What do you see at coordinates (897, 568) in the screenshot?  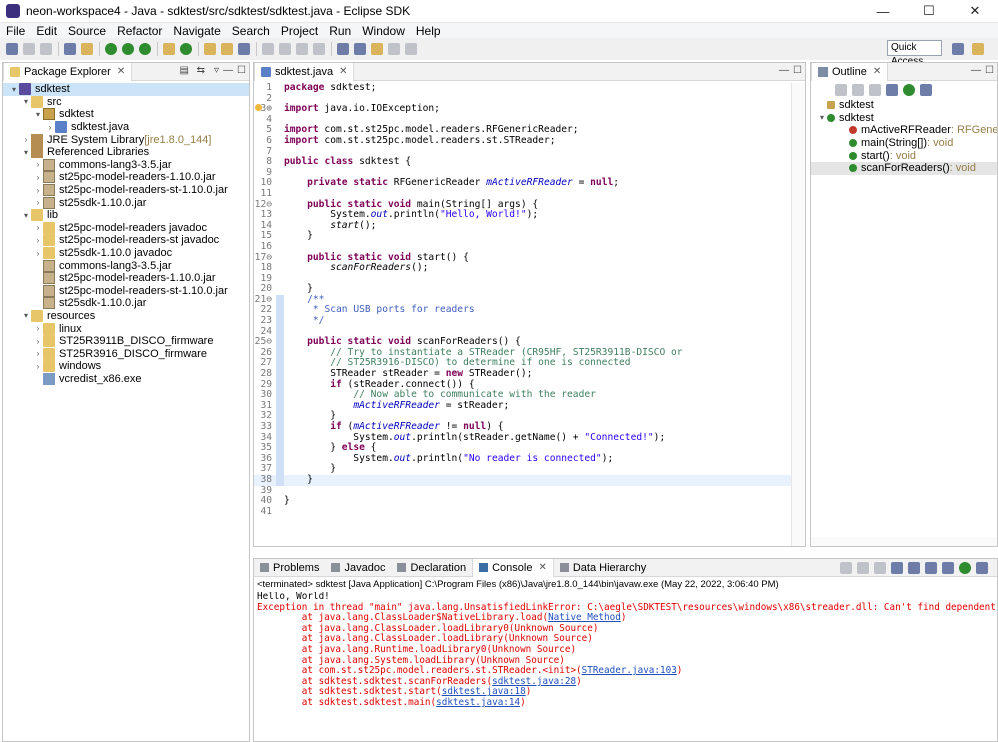 I see `clear-console-icon` at bounding box center [897, 568].